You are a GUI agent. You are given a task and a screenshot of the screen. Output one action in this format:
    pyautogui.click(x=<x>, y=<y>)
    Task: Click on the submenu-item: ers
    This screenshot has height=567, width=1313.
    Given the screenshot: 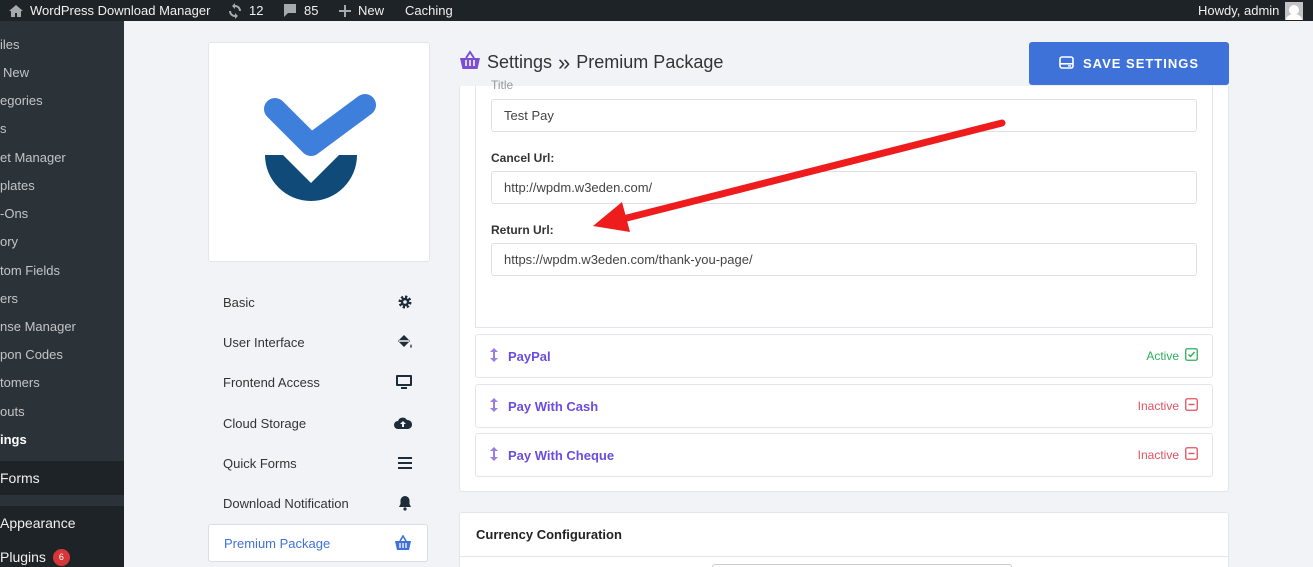 What is the action you would take?
    pyautogui.click(x=62, y=300)
    